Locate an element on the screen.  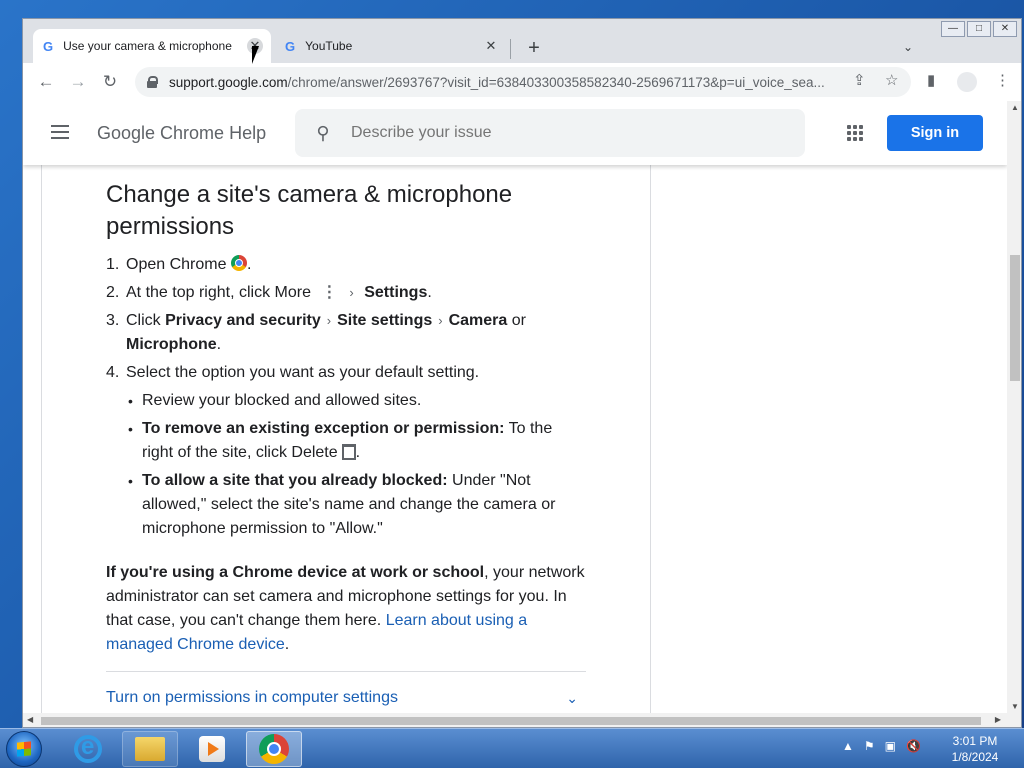
delete-trash-icon is located at coordinates (348, 452).